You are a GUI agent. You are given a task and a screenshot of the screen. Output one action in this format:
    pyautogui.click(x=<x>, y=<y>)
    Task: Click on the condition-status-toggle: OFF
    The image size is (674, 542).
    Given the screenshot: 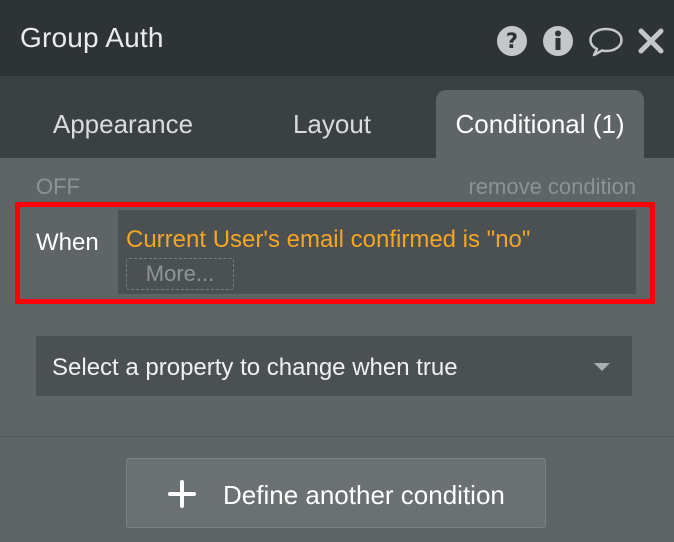 What is the action you would take?
    pyautogui.click(x=58, y=187)
    